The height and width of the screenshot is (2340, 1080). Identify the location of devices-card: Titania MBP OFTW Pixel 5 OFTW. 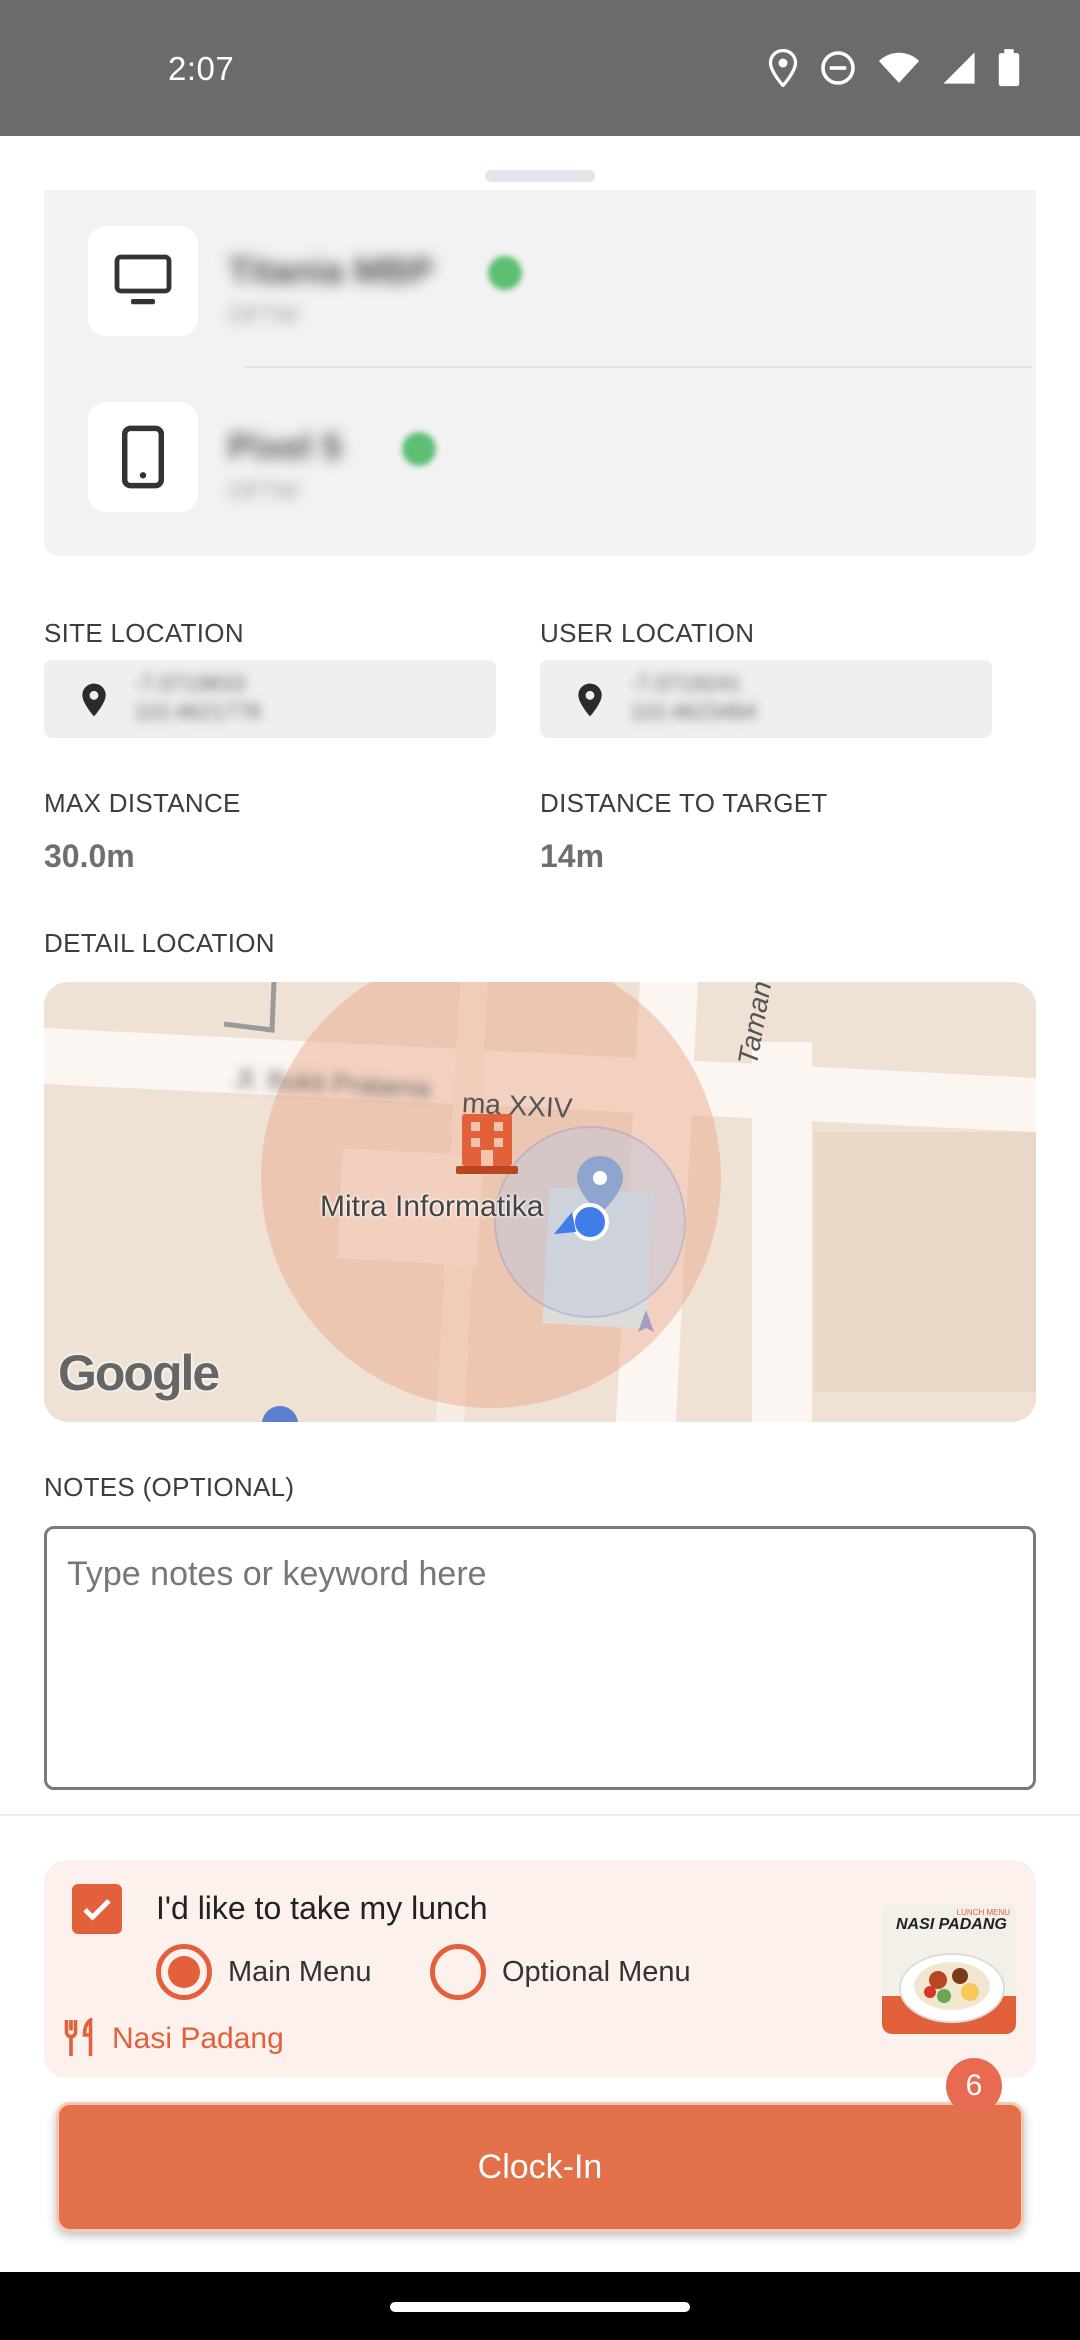
(540, 373).